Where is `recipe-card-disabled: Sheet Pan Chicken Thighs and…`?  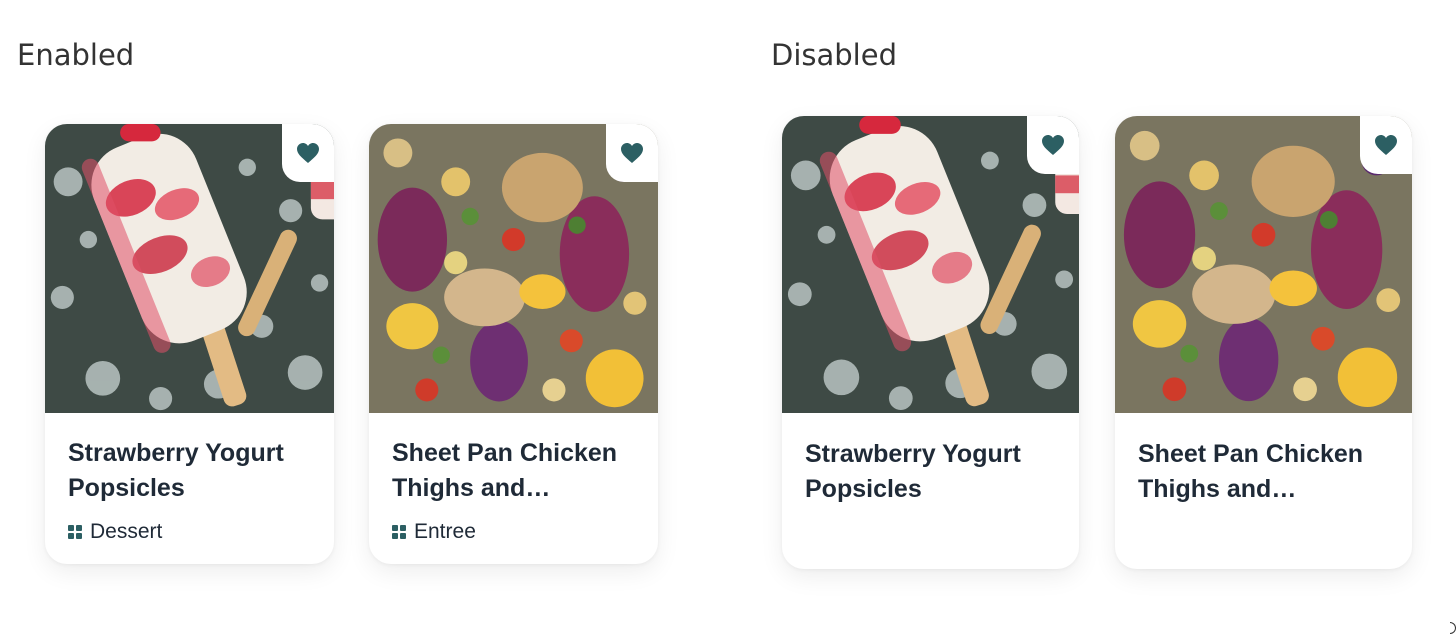 recipe-card-disabled: Sheet Pan Chicken Thighs and… is located at coordinates (1263, 342).